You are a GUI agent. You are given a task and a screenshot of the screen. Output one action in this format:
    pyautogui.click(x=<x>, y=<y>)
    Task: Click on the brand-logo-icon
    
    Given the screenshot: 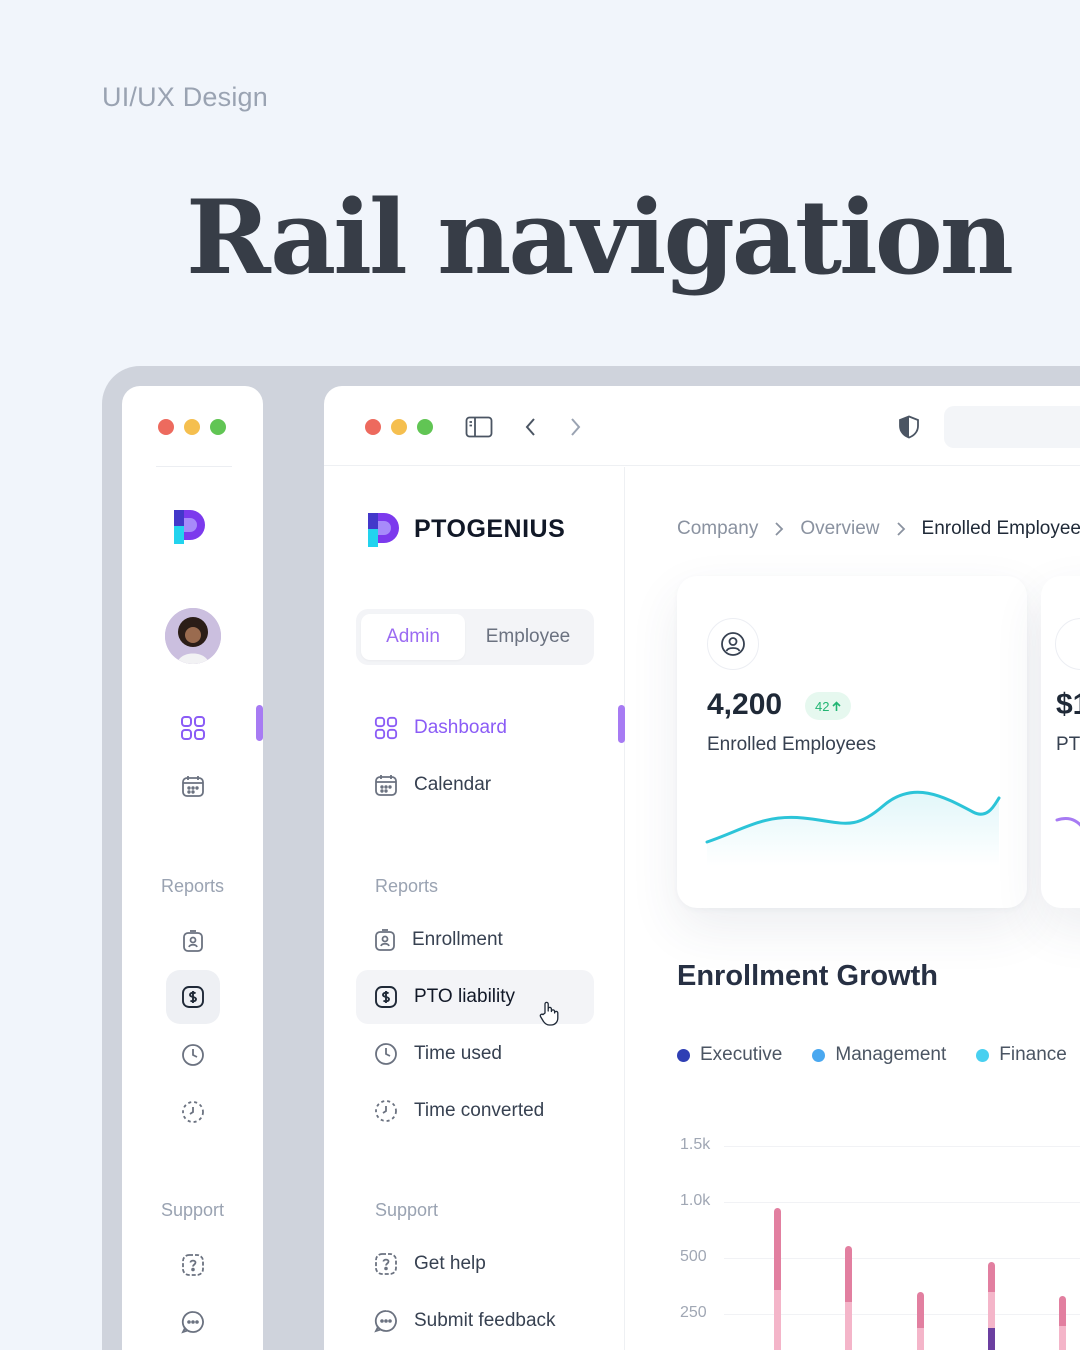 What is the action you would take?
    pyautogui.click(x=191, y=526)
    